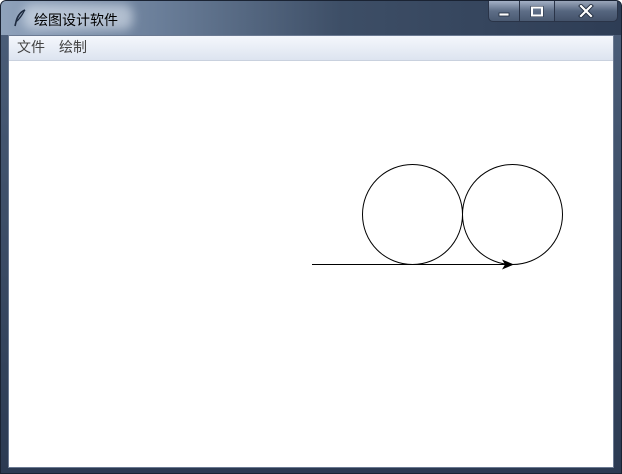  I want to click on circle-left, so click(412, 214).